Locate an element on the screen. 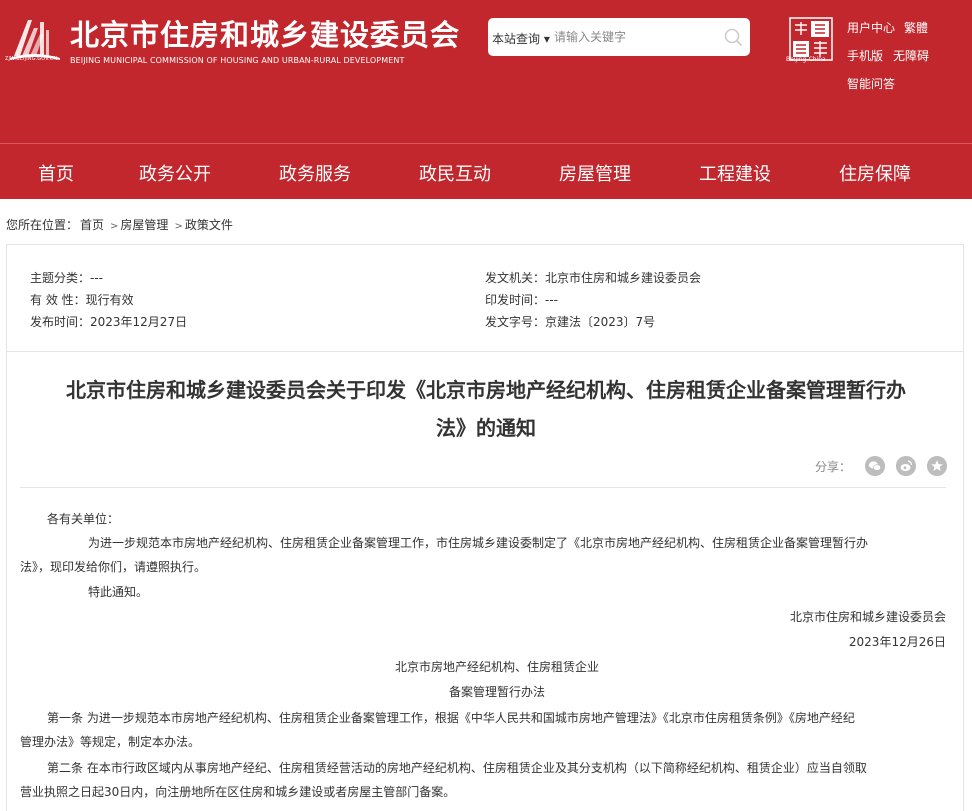 Image resolution: width=972 pixels, height=811 pixels. breadcrumb-item-home: 首页 is located at coordinates (92, 225).